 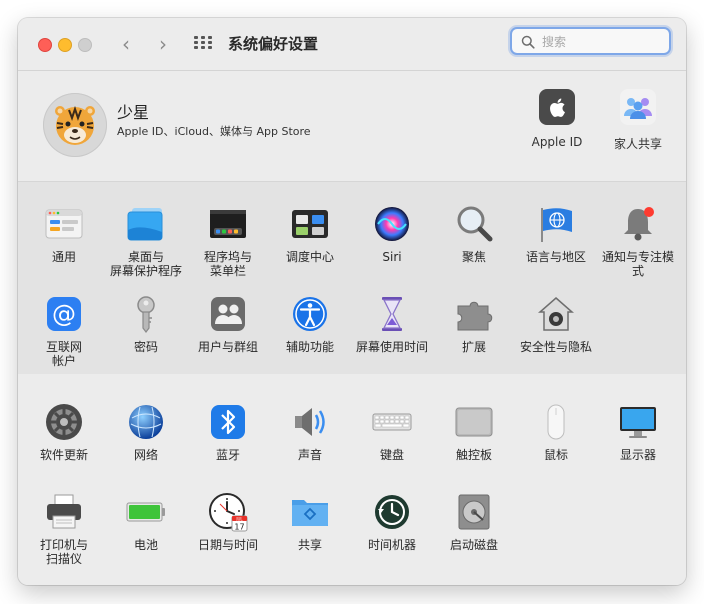 I want to click on apple-icon, so click(x=557, y=107).